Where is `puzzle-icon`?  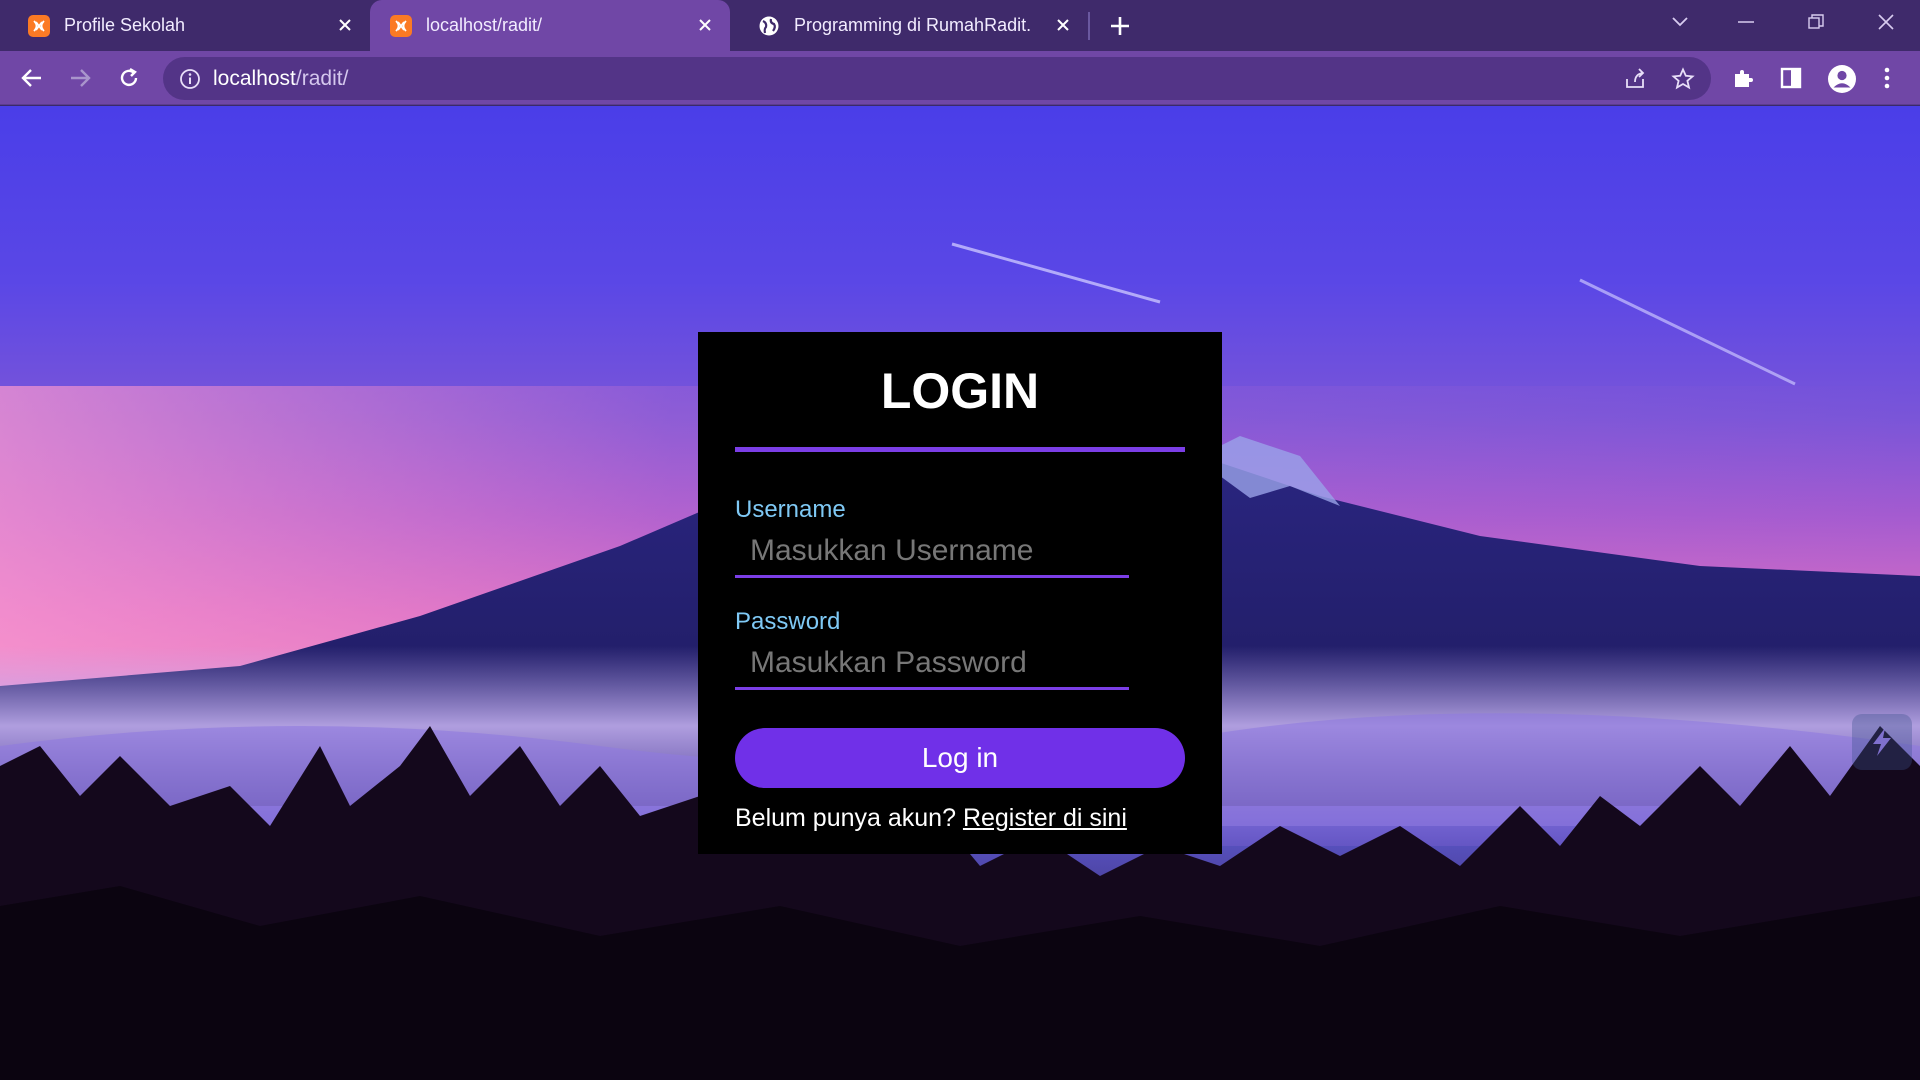
puzzle-icon is located at coordinates (1744, 78).